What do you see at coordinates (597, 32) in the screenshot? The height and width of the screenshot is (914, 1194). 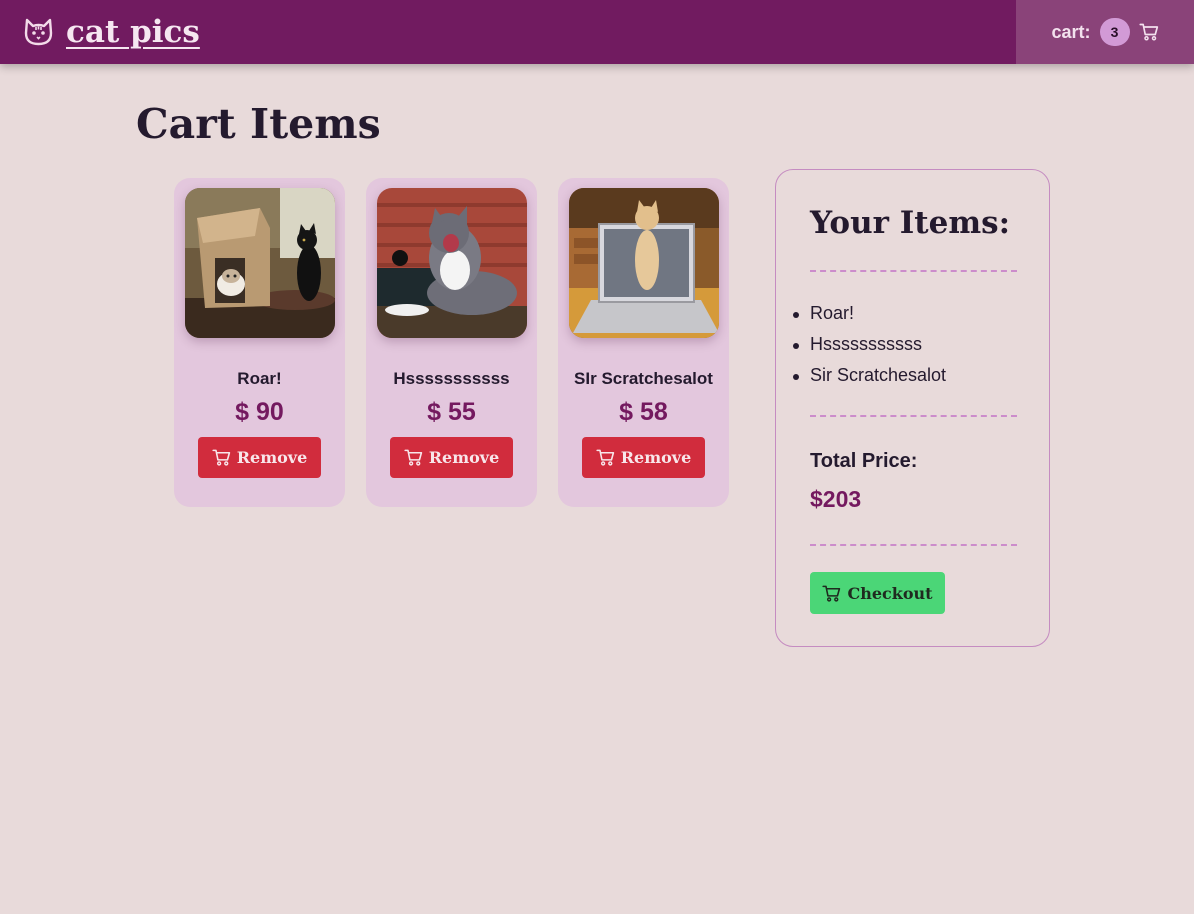 I see `top-navigation-bar: cat pics cart: 3` at bounding box center [597, 32].